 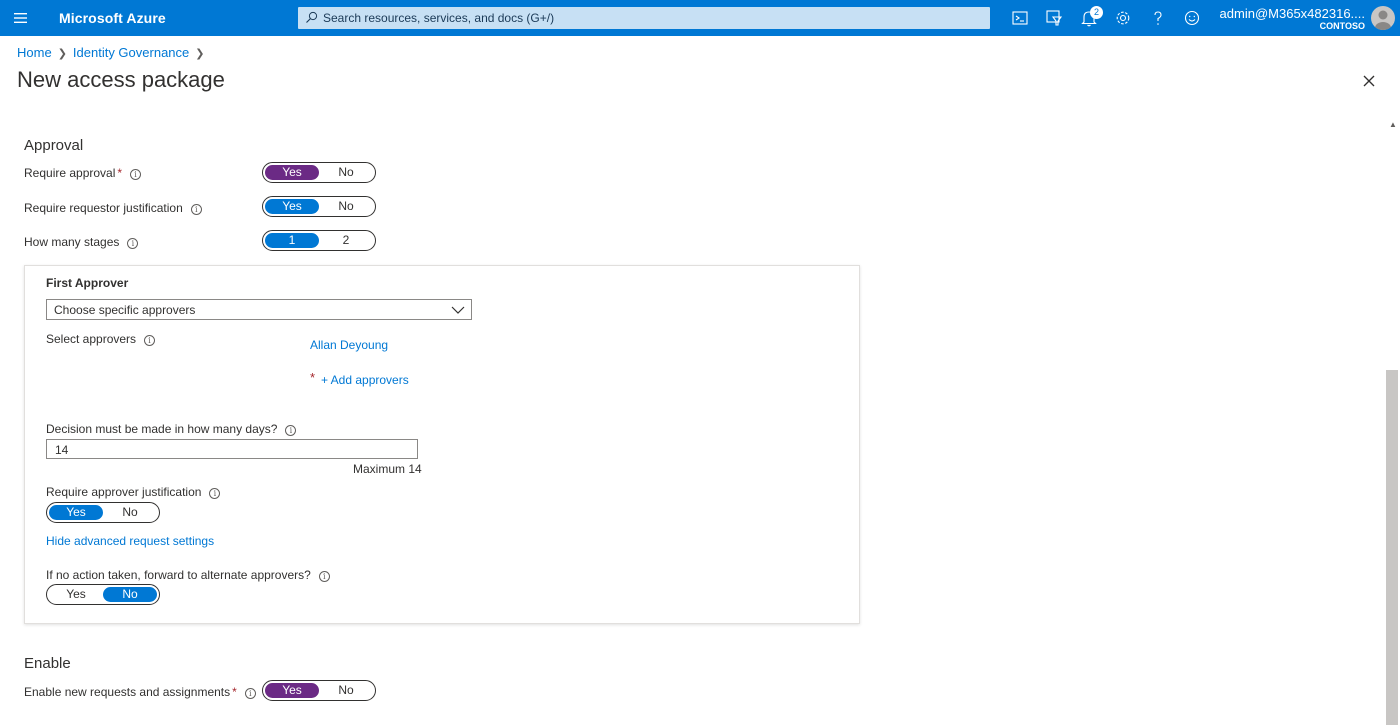 What do you see at coordinates (458, 310) in the screenshot?
I see `chevron-down-icon` at bounding box center [458, 310].